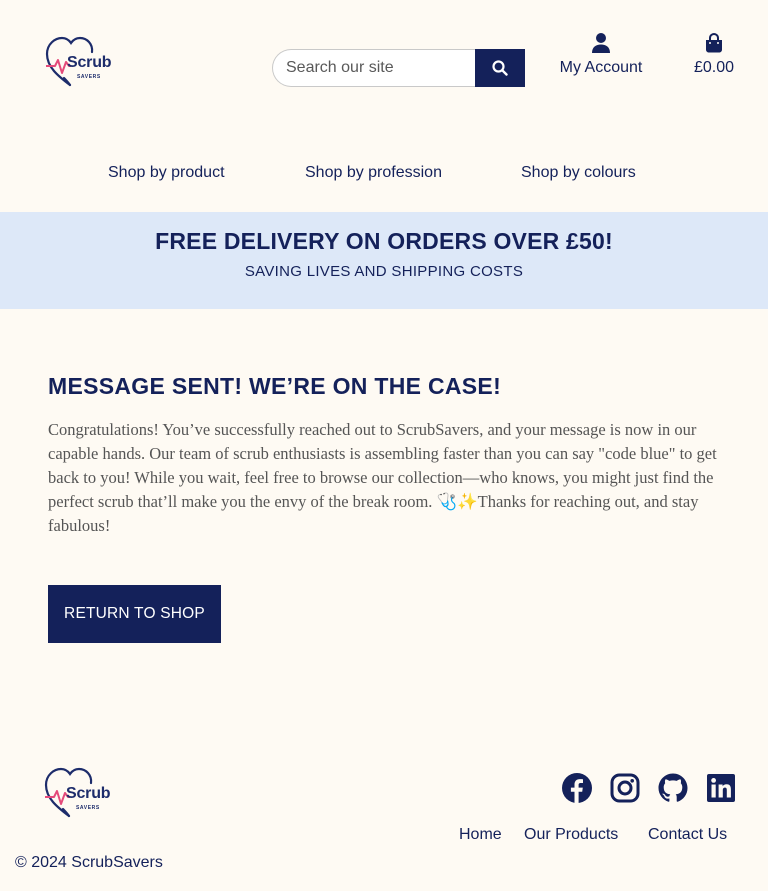 The image size is (768, 891). What do you see at coordinates (714, 43) in the screenshot?
I see `shopping-bag-icon` at bounding box center [714, 43].